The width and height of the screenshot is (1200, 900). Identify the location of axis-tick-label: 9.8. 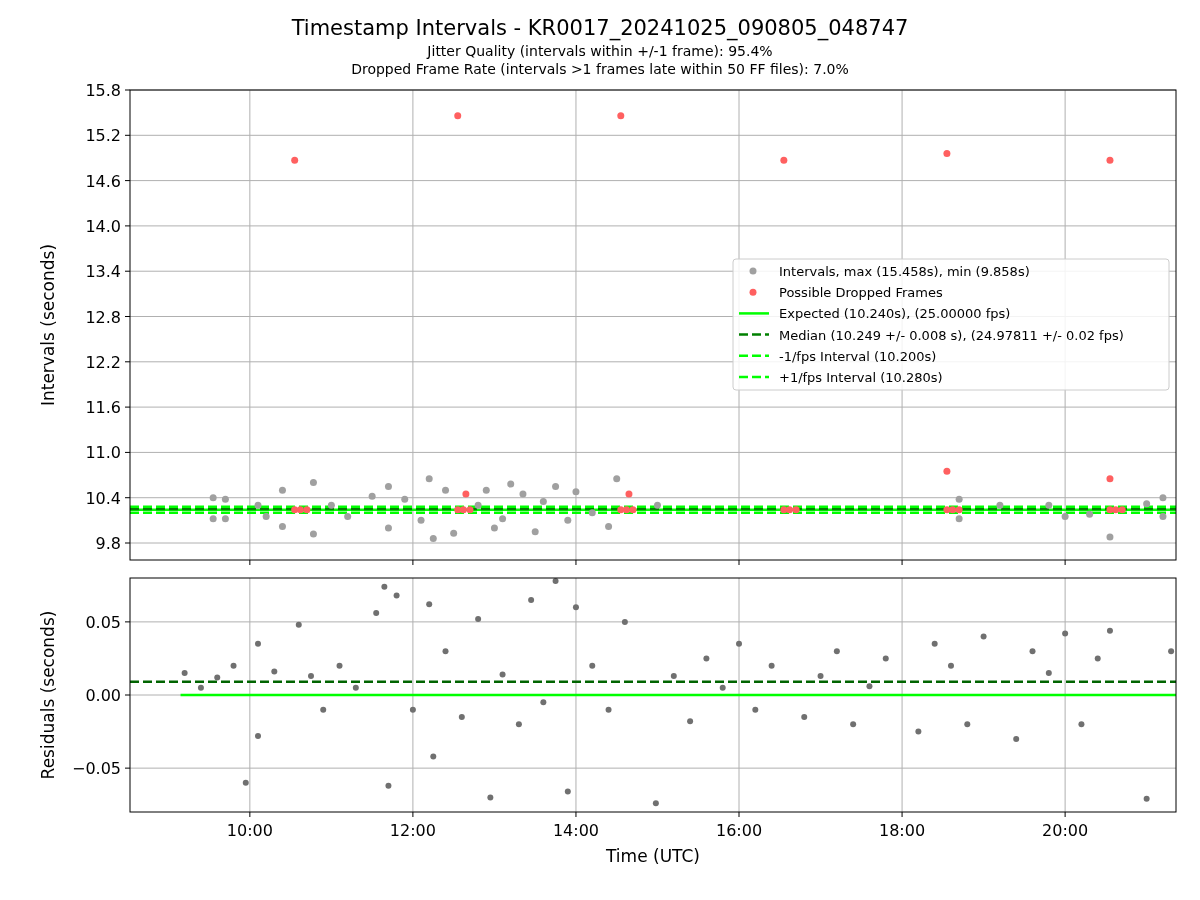
(108, 543).